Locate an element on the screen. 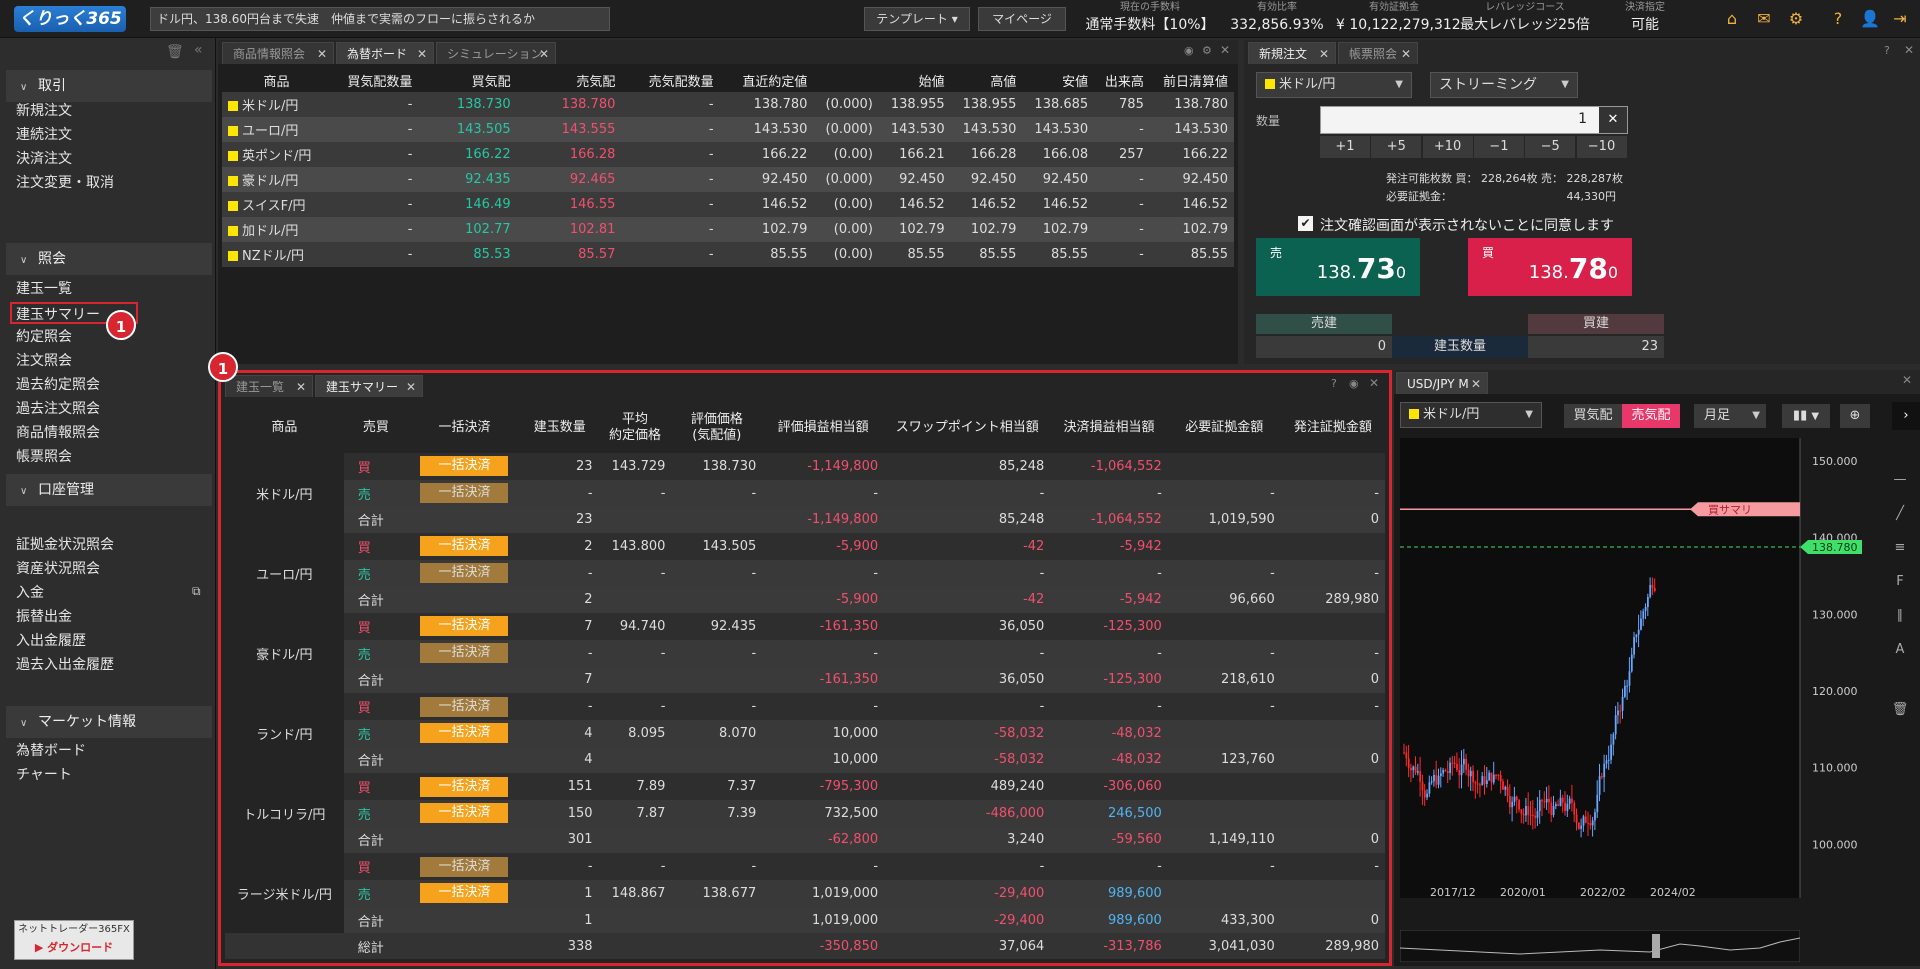 The height and width of the screenshot is (969, 1920). tab-new-order: 新規注文 ✕ is located at coordinates (1292, 53).